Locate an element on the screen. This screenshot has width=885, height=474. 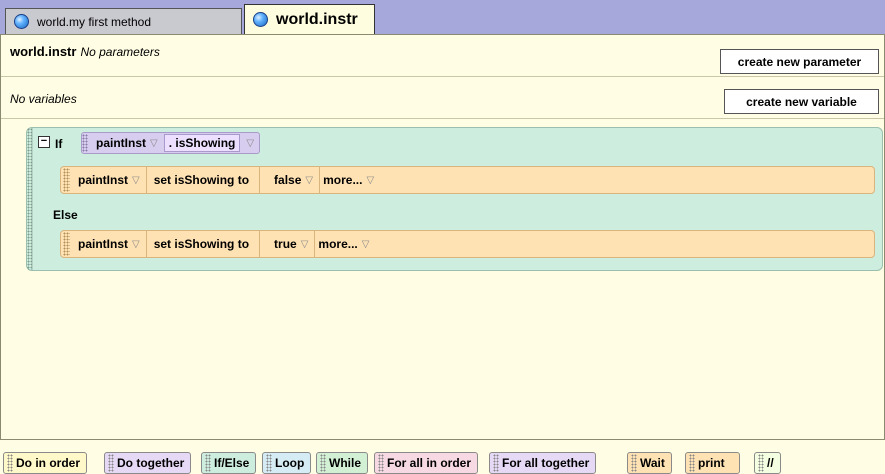
create-new-variable-button: create new variable is located at coordinates (801, 101).